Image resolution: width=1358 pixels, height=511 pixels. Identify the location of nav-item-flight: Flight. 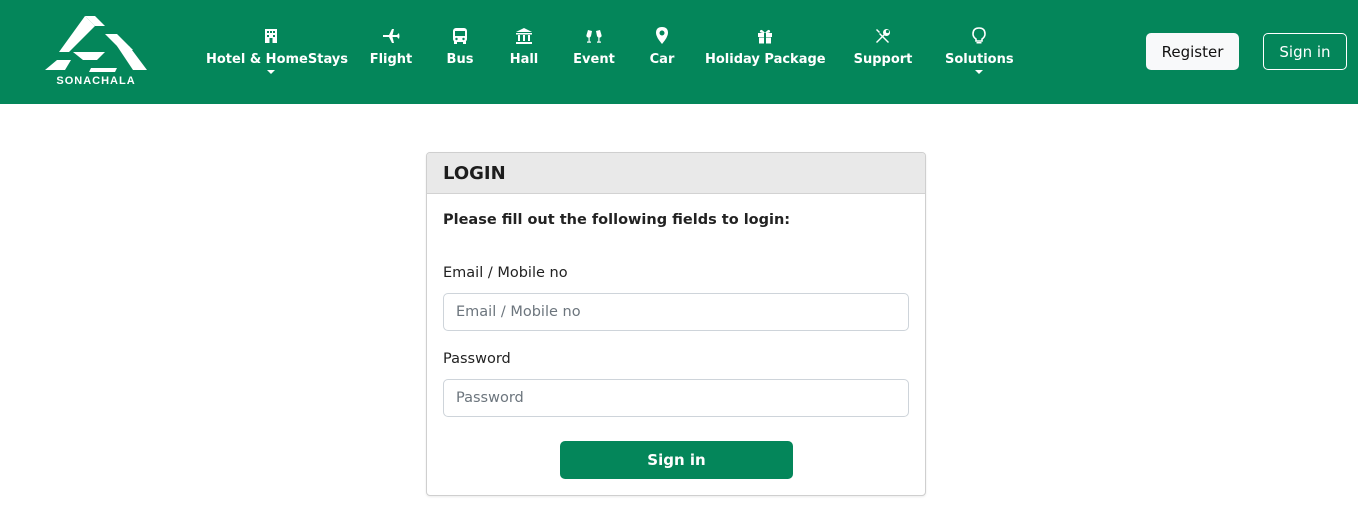
(391, 54).